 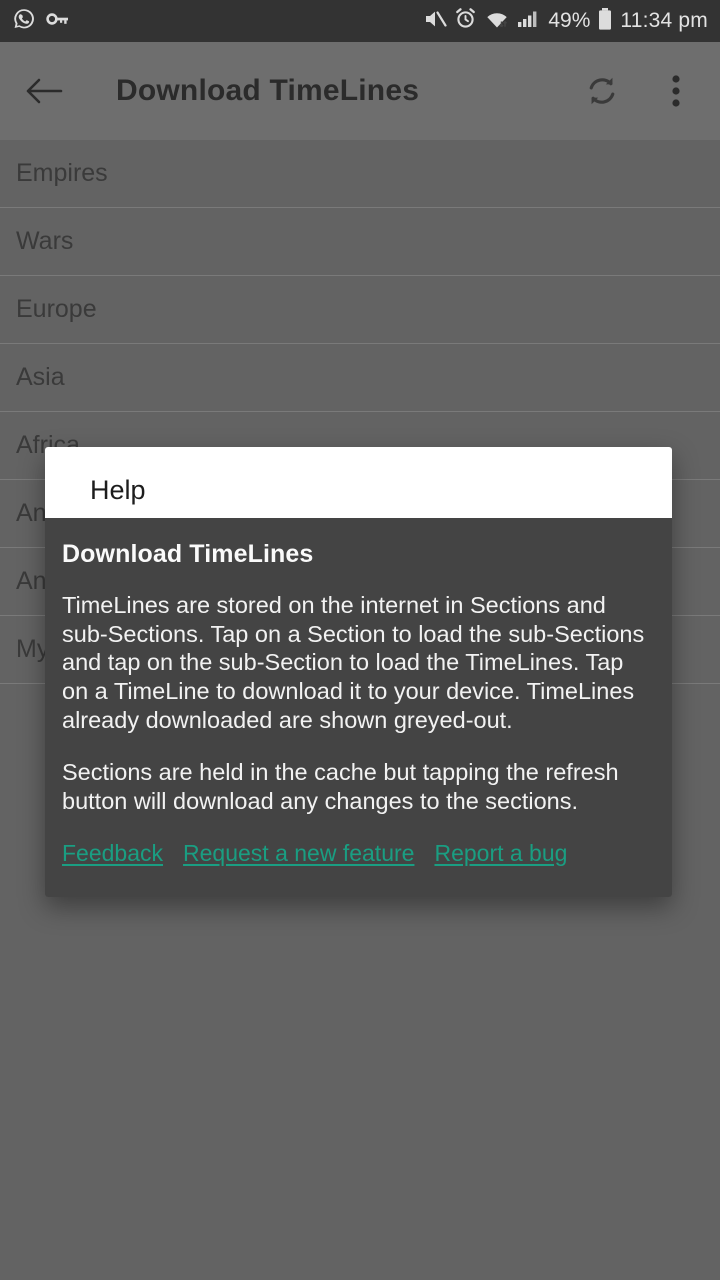 What do you see at coordinates (40, 377) in the screenshot?
I see `list-item-label: Asia` at bounding box center [40, 377].